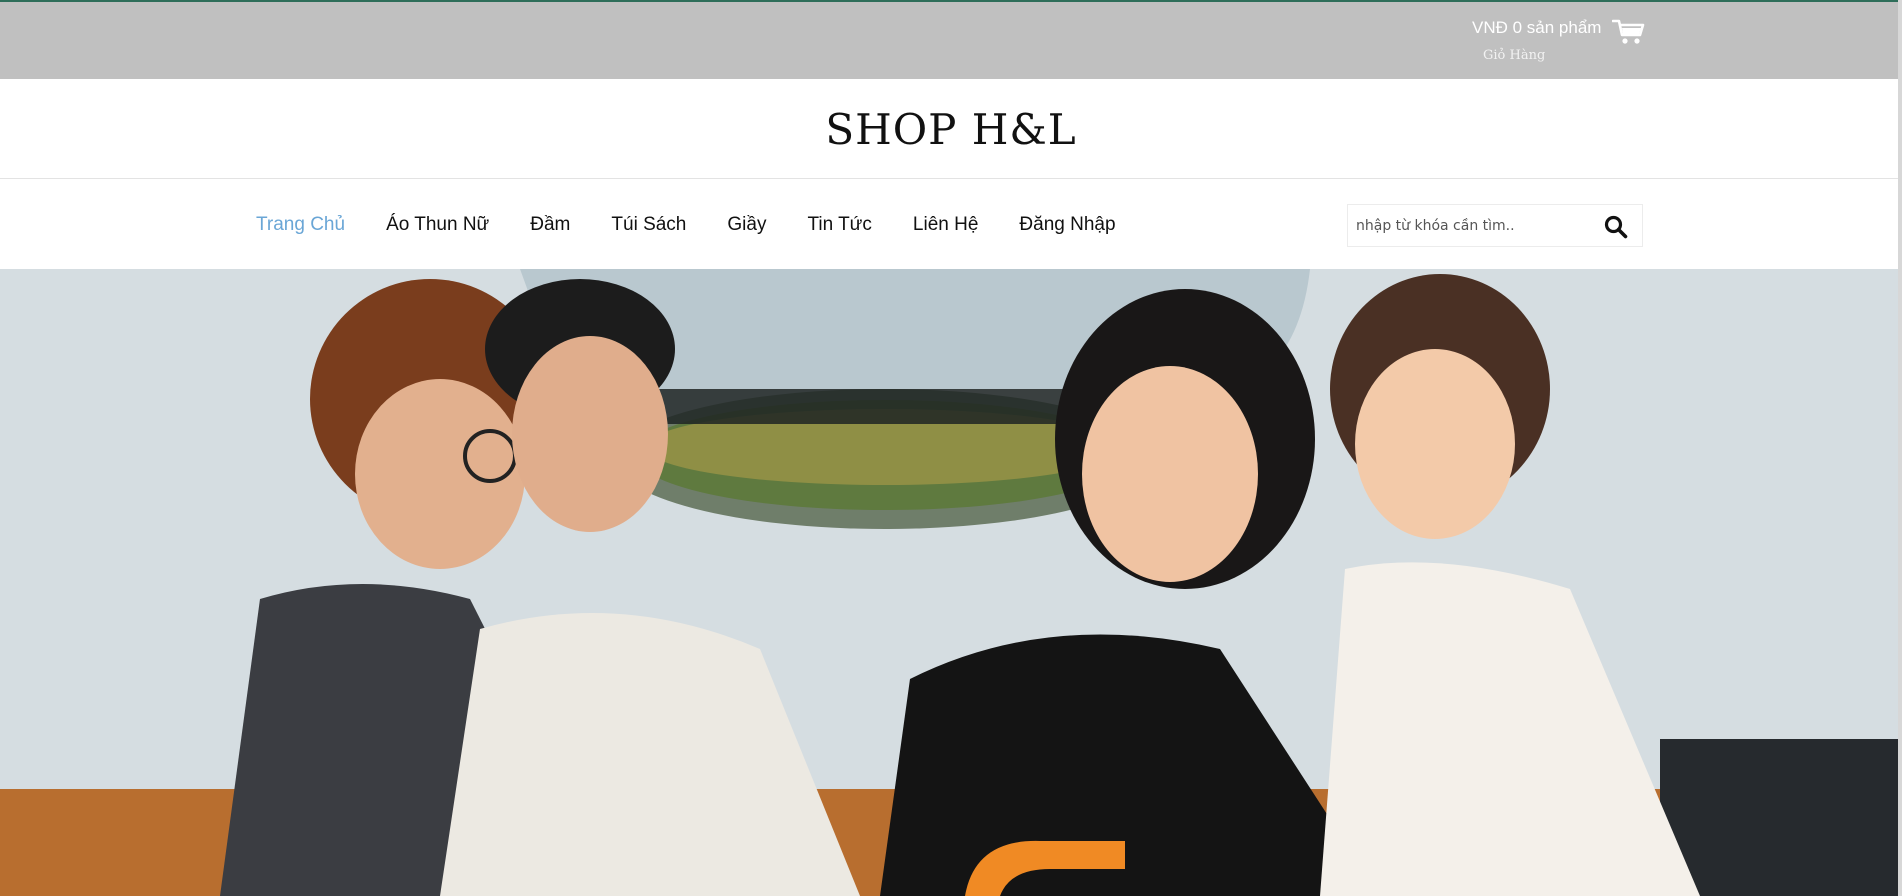 Image resolution: width=1902 pixels, height=896 pixels. Describe the element at coordinates (300, 225) in the screenshot. I see `nav-item-trang-chu: Trang Chủ` at that location.